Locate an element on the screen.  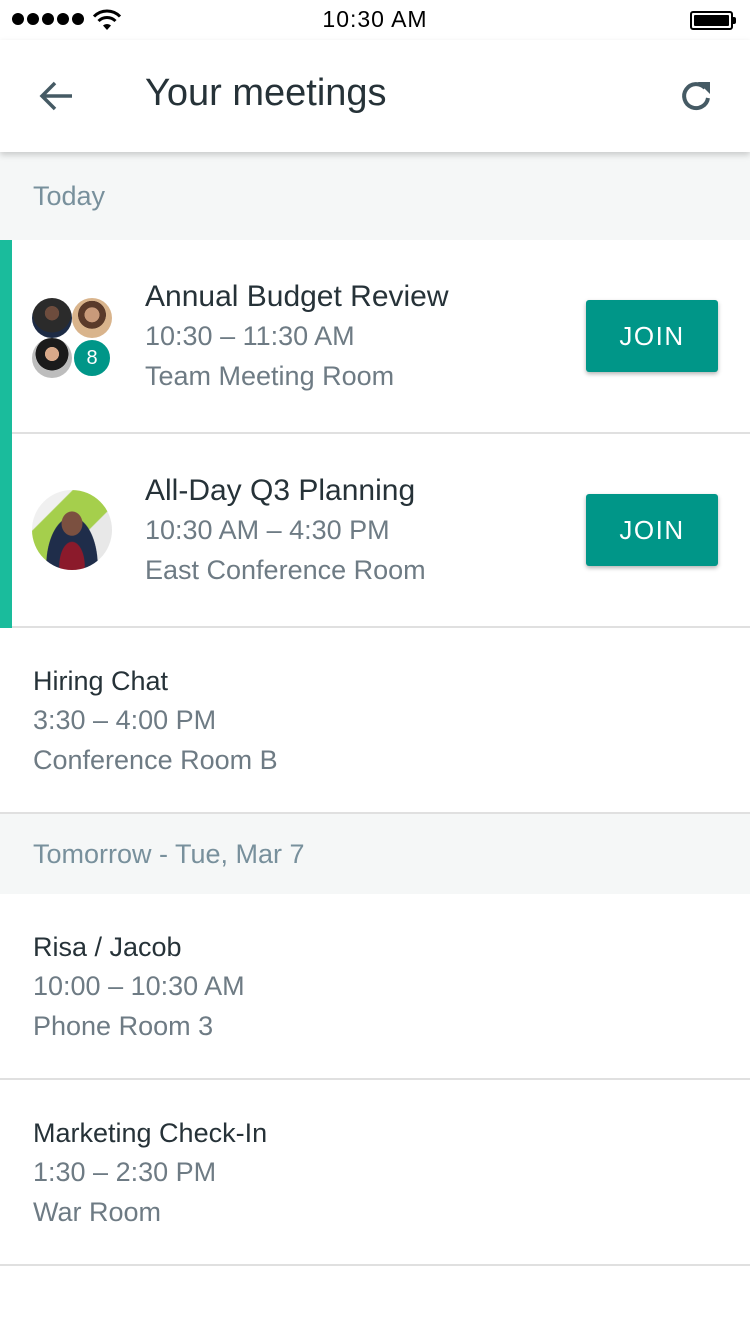
meeting-time: 10:30 – 11:30 AM is located at coordinates (250, 336).